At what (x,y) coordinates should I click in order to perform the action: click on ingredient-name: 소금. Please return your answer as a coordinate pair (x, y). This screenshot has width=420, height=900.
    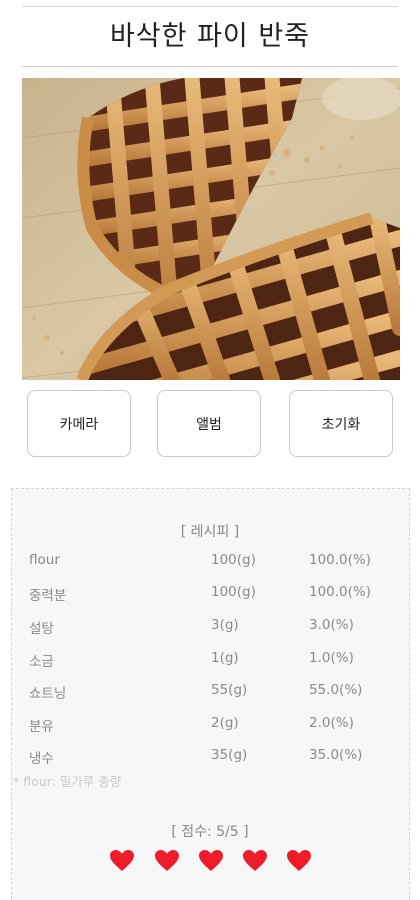
    Looking at the image, I should click on (41, 662).